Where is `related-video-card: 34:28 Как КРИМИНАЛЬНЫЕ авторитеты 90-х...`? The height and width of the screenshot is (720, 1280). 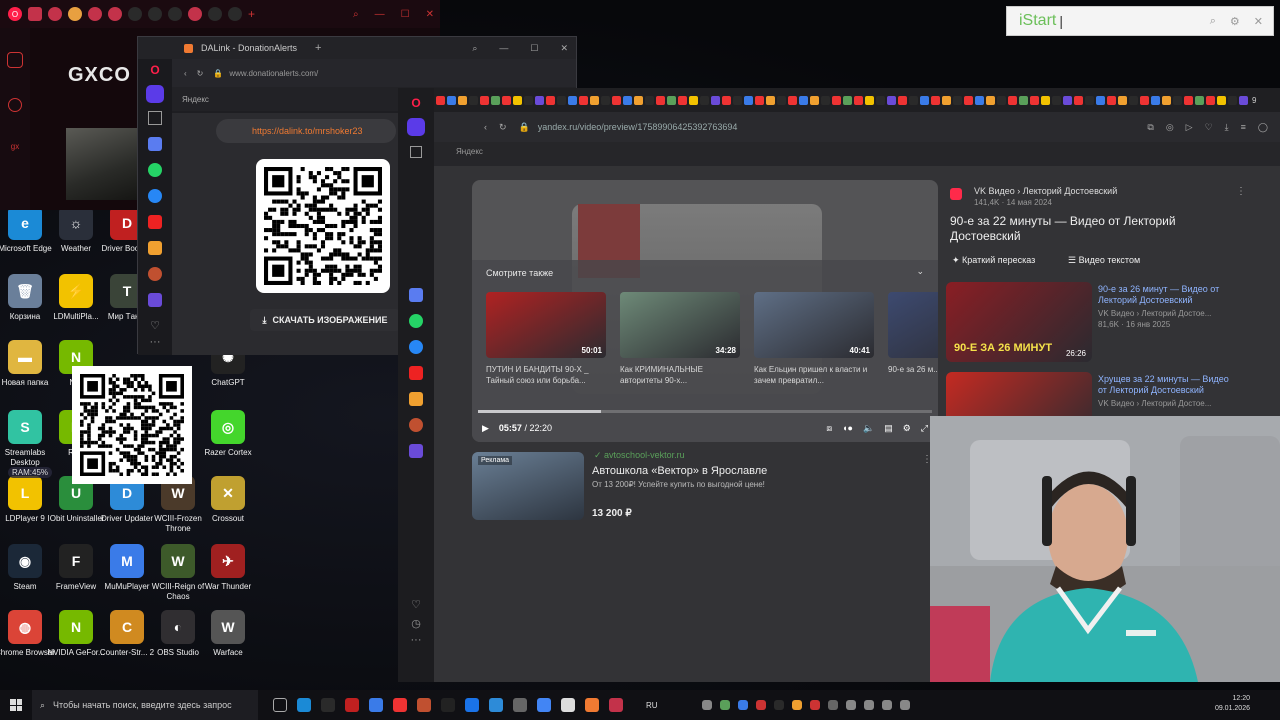
related-video-card: 34:28 Как КРИМИНАЛЬНЫЕ авторитеты 90-х... is located at coordinates (680, 339).